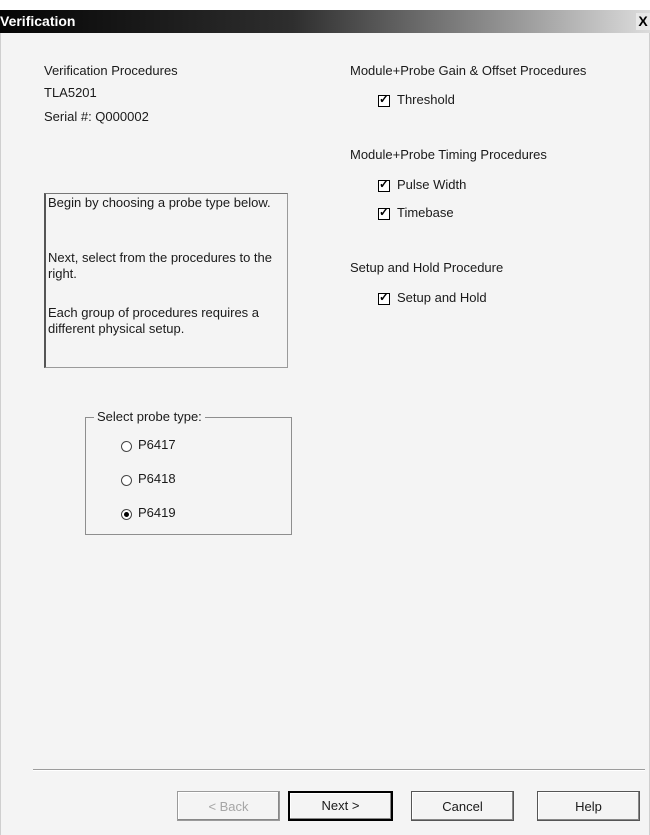 The height and width of the screenshot is (835, 650). Describe the element at coordinates (126, 514) in the screenshot. I see `radio-p6419` at that location.